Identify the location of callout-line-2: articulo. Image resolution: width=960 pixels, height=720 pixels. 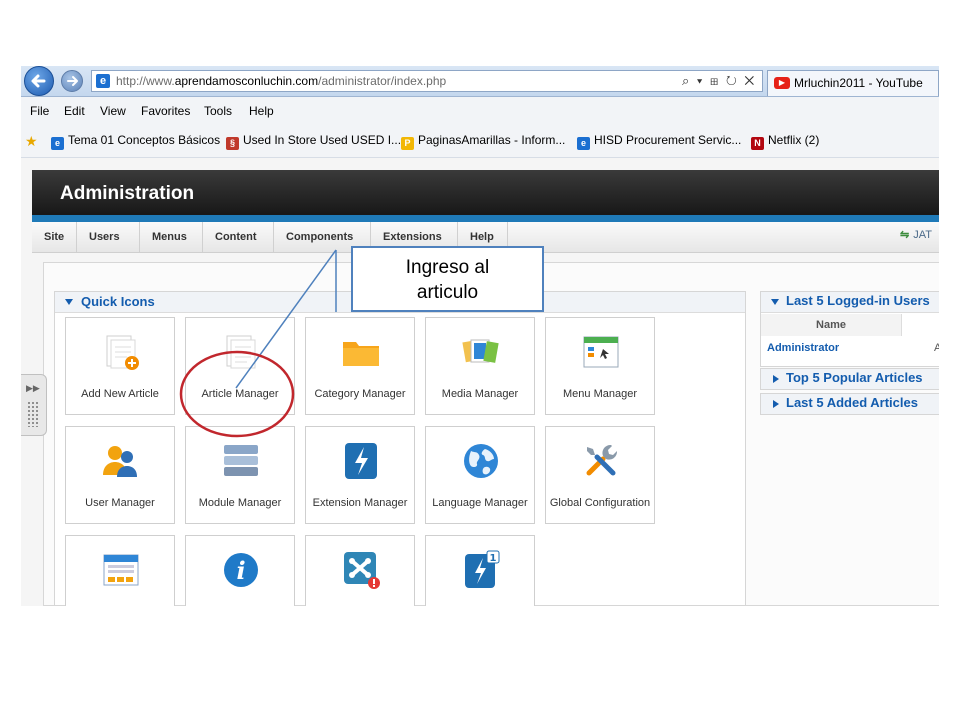
(447, 292).